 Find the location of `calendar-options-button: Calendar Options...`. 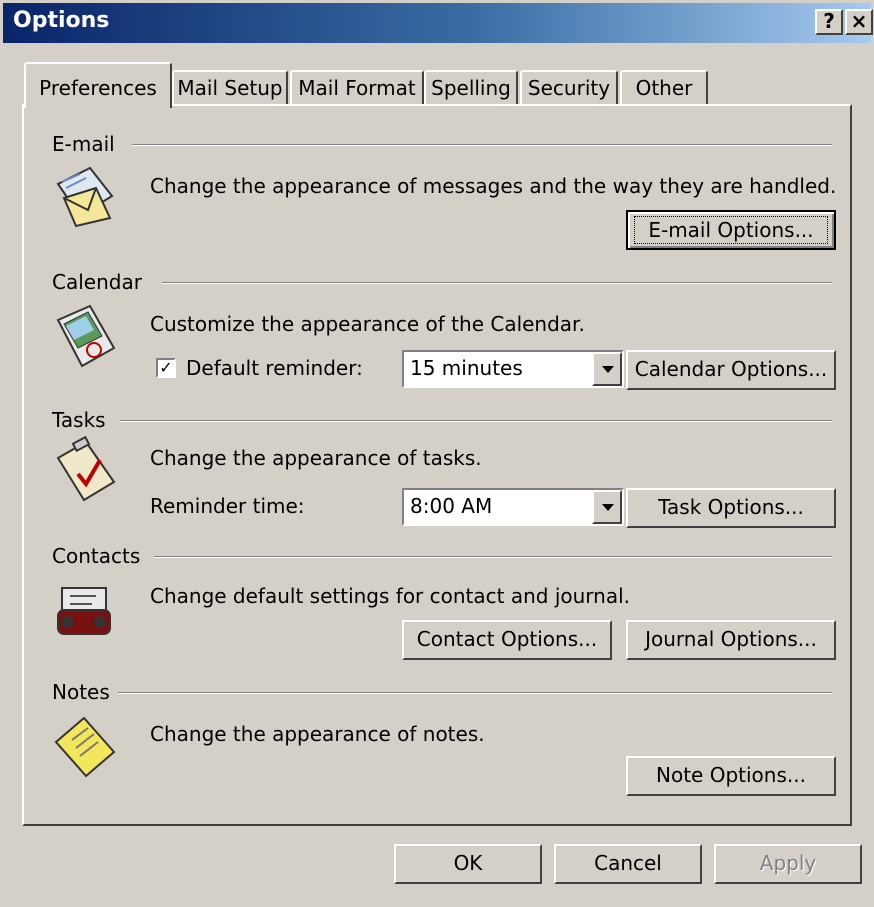

calendar-options-button: Calendar Options... is located at coordinates (731, 370).